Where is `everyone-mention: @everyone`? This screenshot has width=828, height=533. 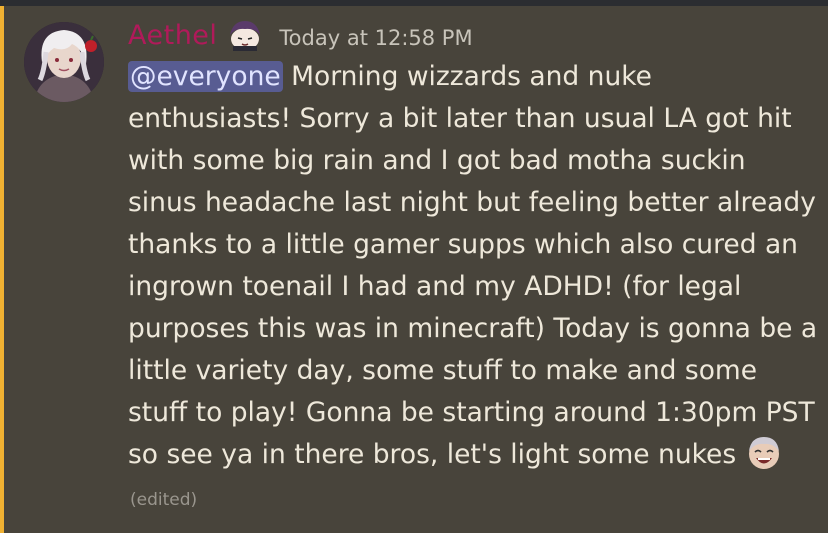
everyone-mention: @everyone is located at coordinates (205, 76).